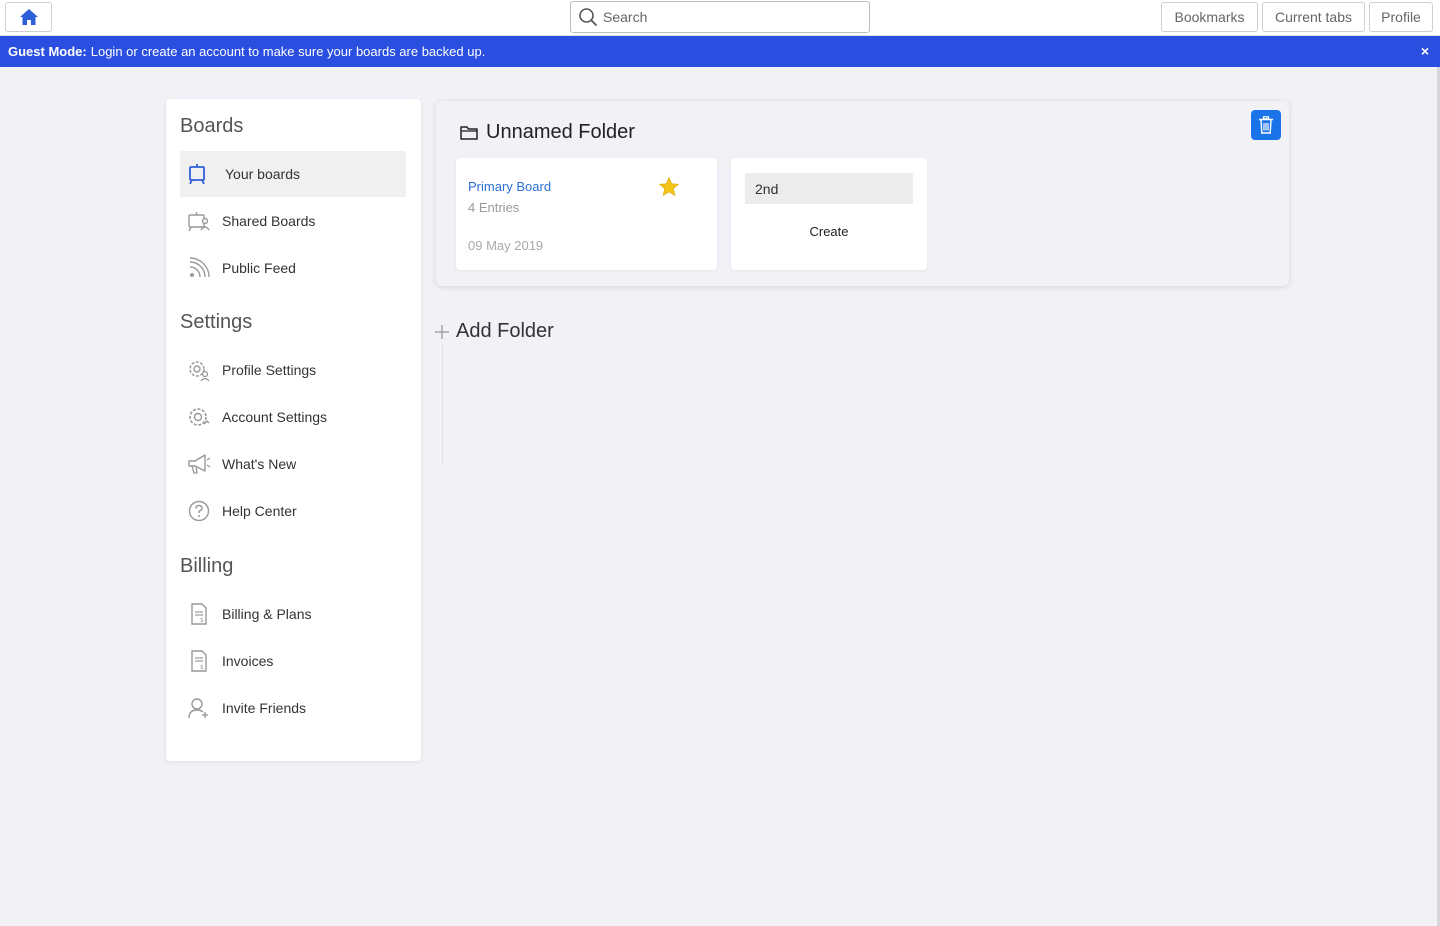  Describe the element at coordinates (199, 268) in the screenshot. I see `rss-icon` at that location.